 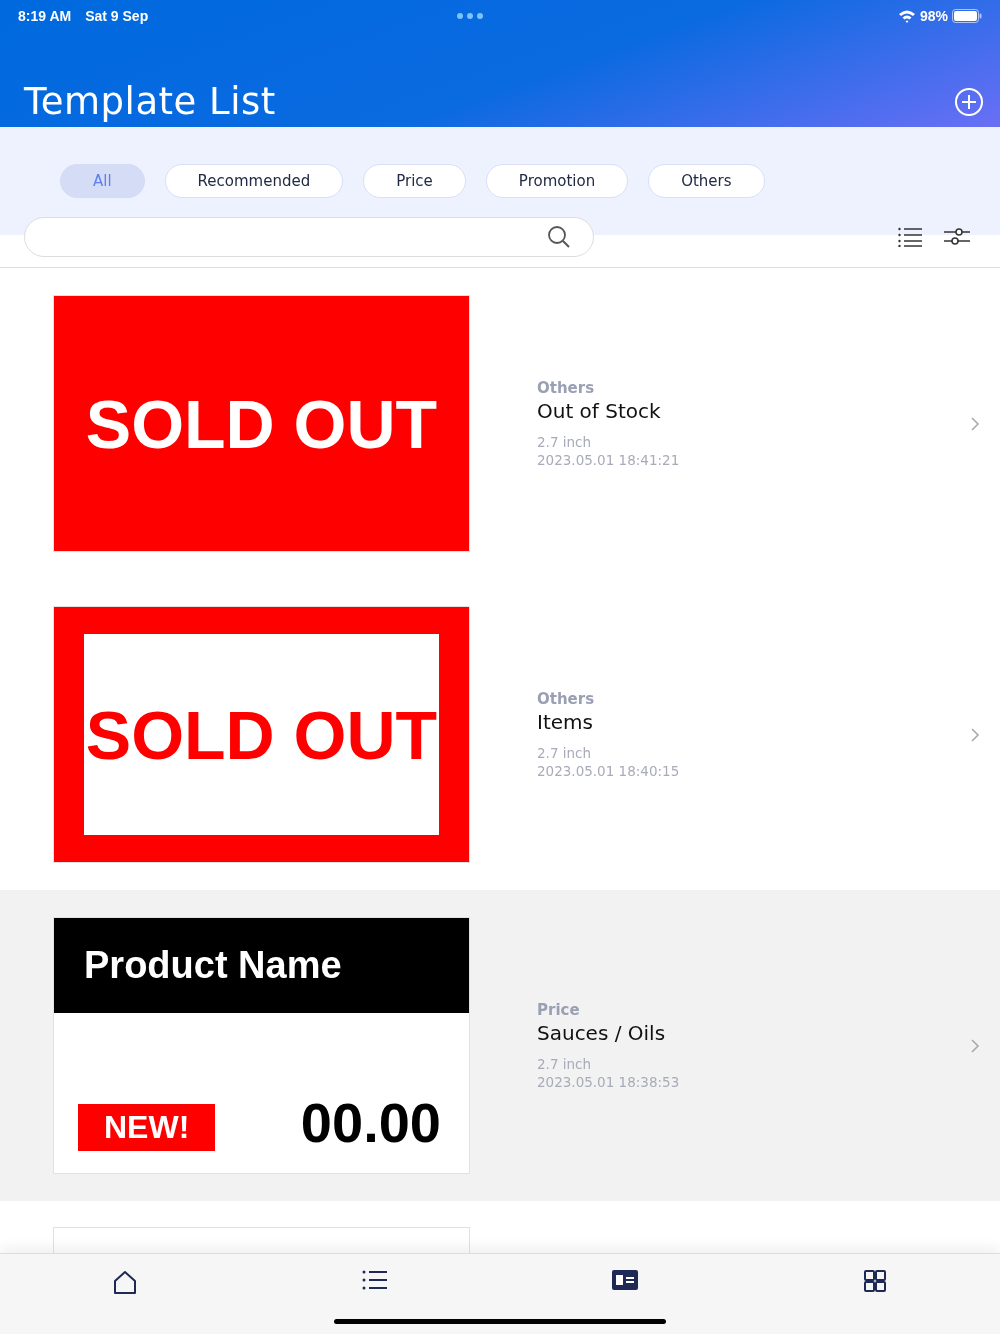 I want to click on search-field, so click(x=309, y=237).